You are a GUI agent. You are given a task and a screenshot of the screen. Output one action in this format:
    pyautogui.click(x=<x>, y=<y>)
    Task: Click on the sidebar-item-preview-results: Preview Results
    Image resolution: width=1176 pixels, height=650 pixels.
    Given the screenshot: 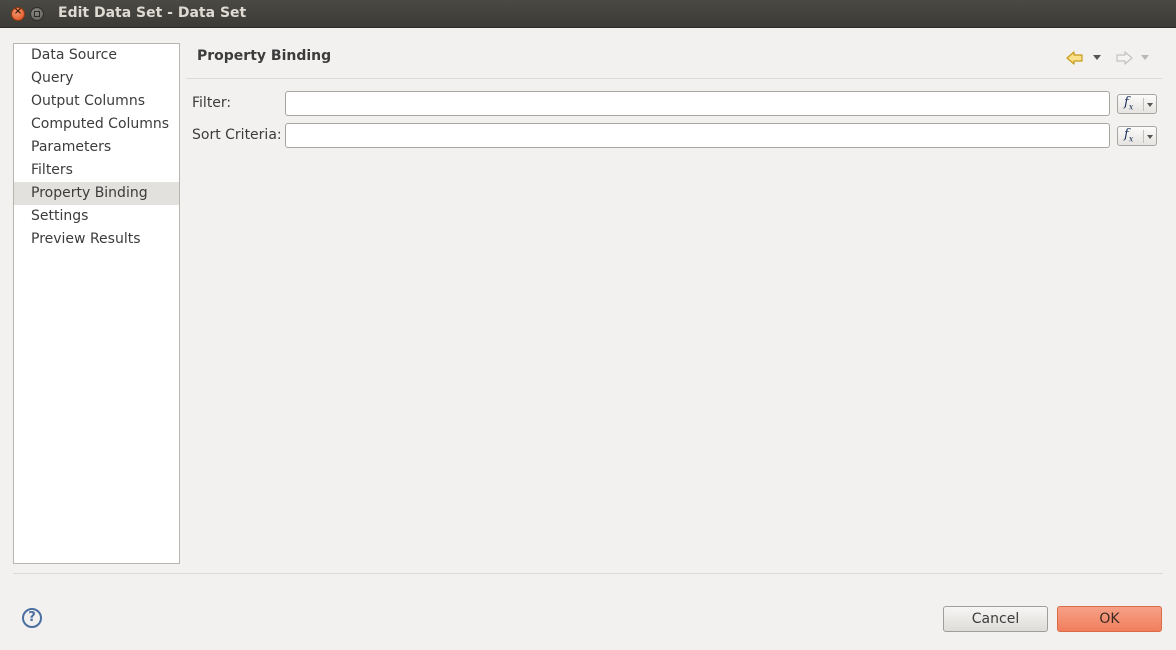 What is the action you would take?
    pyautogui.click(x=96, y=239)
    